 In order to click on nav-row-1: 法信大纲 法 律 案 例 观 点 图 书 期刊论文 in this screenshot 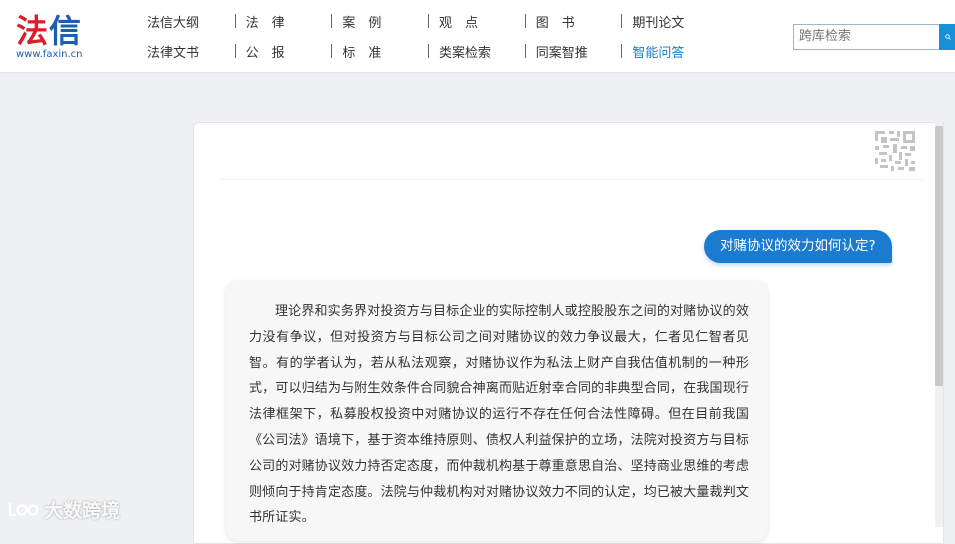, I will do `click(428, 21)`.